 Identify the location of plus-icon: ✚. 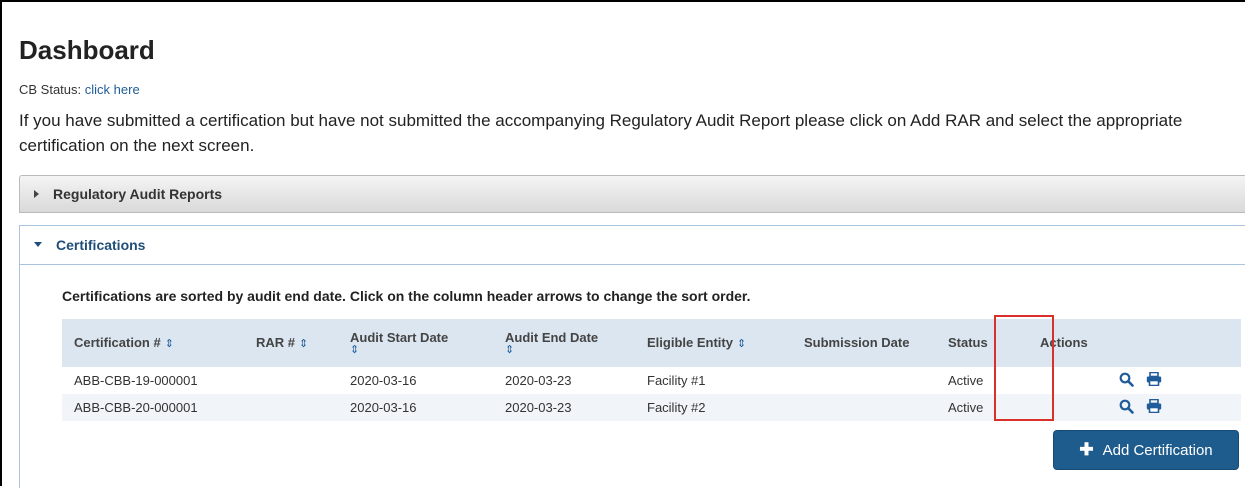
(1086, 449).